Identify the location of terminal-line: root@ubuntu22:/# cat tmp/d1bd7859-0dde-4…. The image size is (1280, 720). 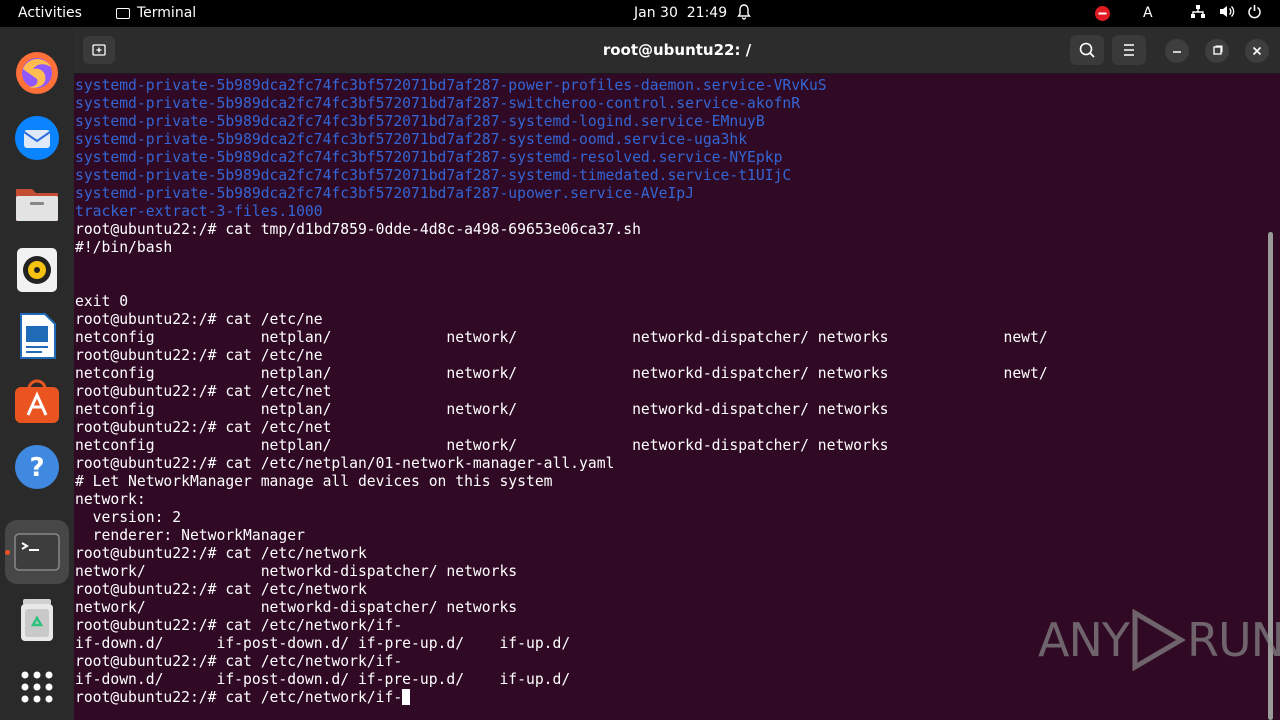
(561, 230).